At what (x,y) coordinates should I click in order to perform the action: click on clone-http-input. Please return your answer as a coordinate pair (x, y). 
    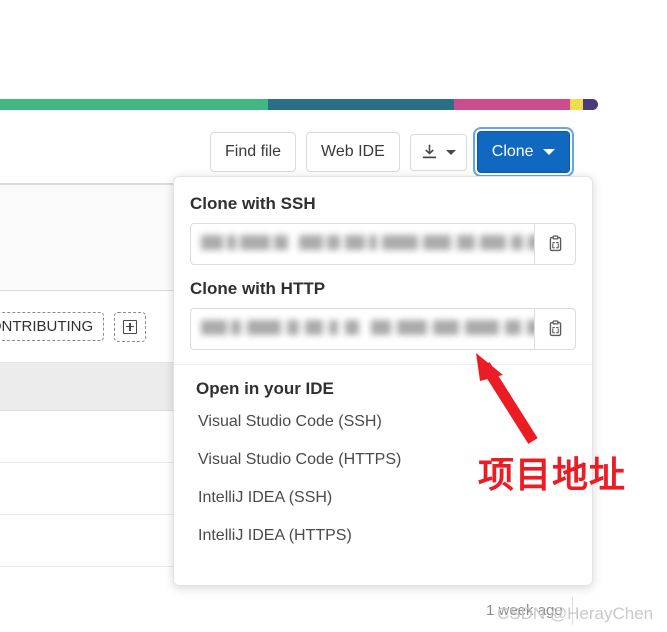
    Looking at the image, I should click on (362, 329).